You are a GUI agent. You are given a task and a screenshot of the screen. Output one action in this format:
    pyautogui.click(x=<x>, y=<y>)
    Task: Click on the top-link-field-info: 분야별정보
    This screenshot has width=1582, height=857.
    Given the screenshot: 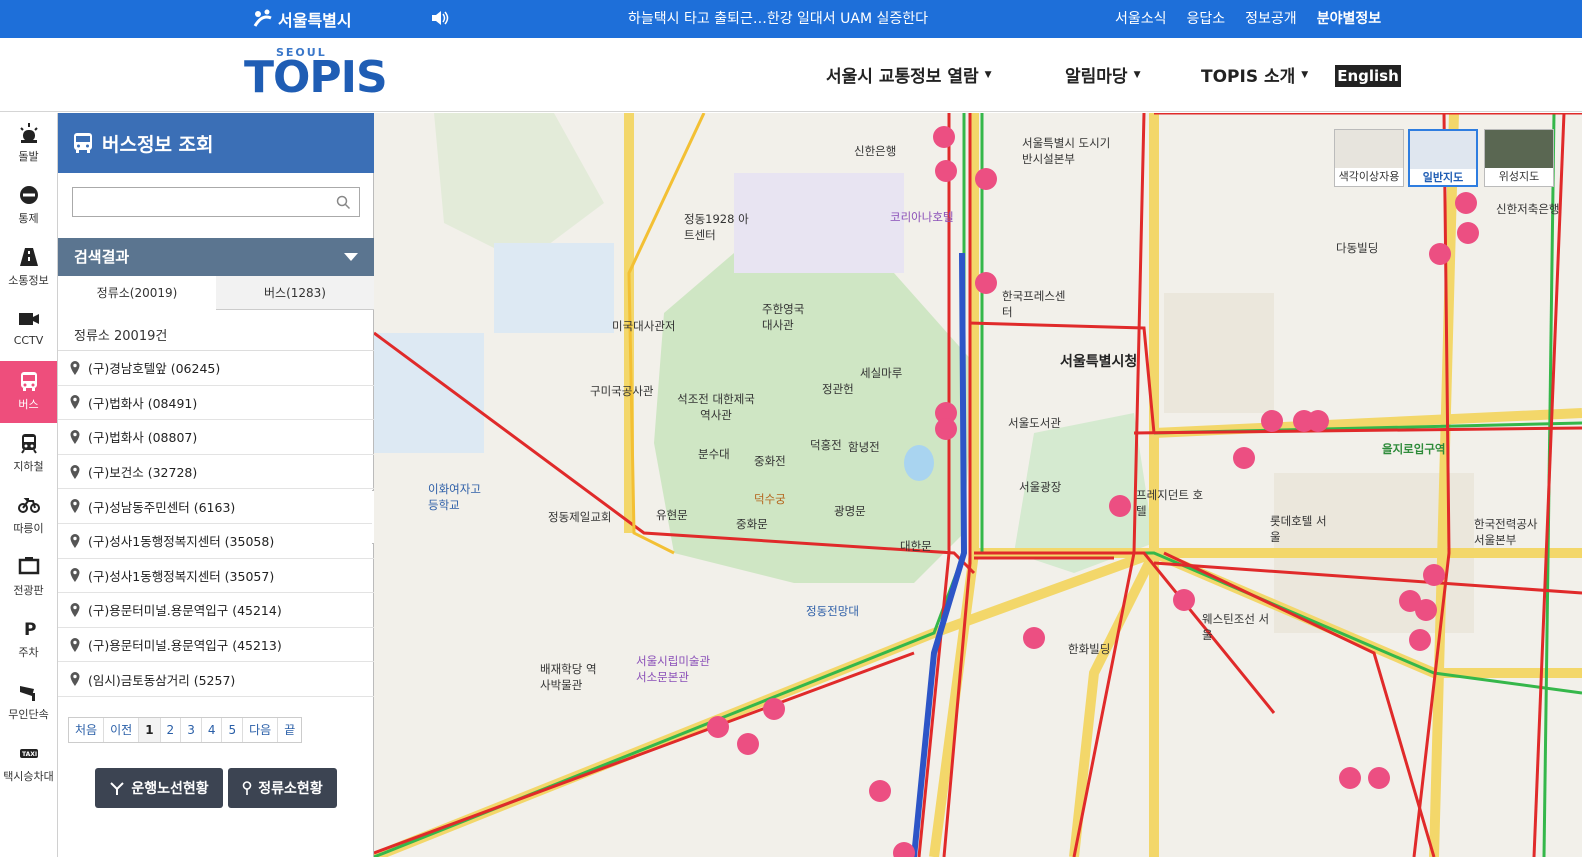 What is the action you would take?
    pyautogui.click(x=1349, y=18)
    